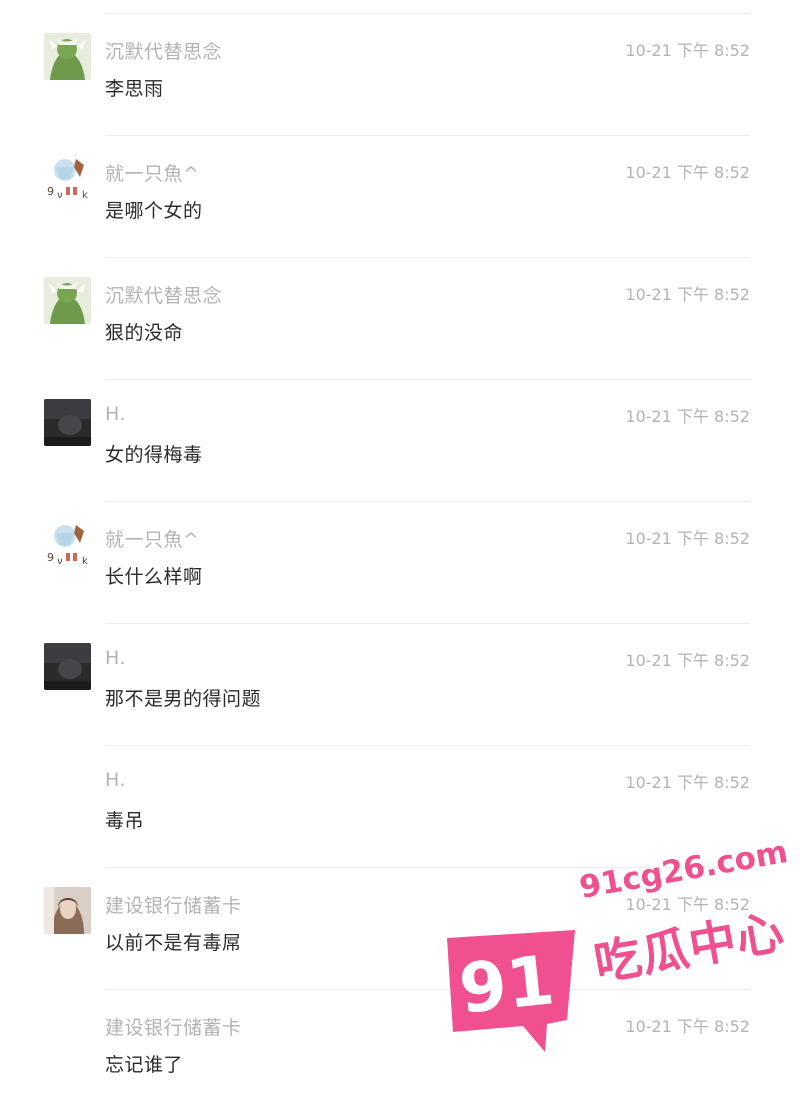 The width and height of the screenshot is (800, 1111). Describe the element at coordinates (173, 943) in the screenshot. I see `message-text: 以前不是有毒屌` at that location.